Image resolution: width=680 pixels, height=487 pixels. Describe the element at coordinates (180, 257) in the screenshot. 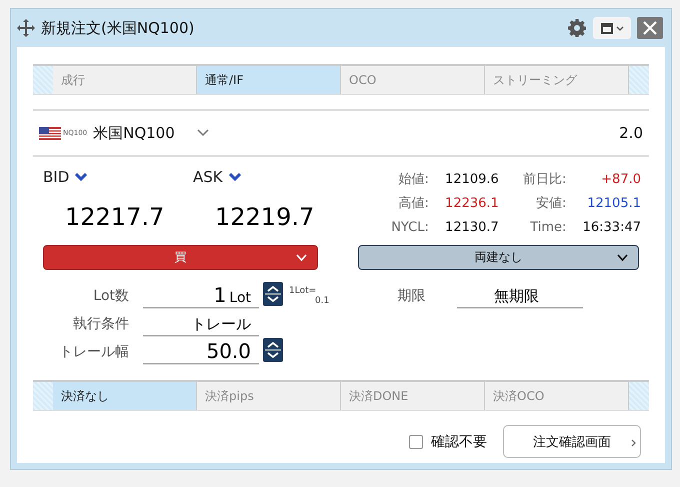

I see `side-dropdown: 買` at that location.